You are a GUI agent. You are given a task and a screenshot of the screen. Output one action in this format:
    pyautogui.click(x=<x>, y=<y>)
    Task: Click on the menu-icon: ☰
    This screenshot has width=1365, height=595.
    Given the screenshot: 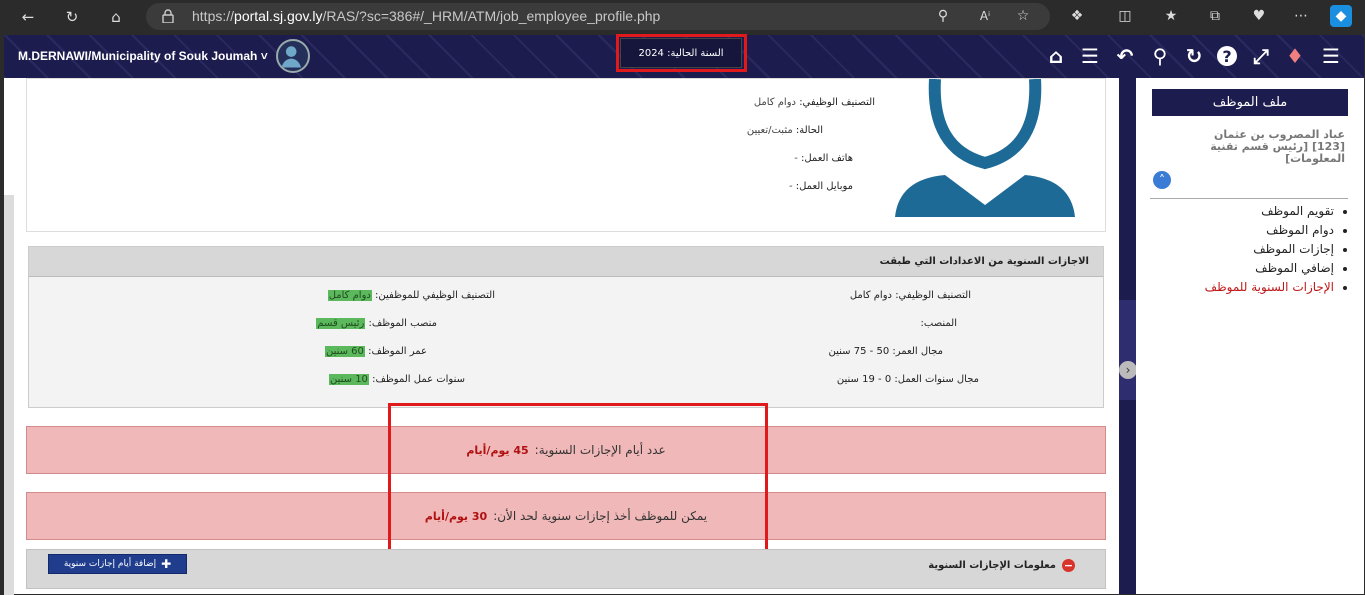 What is the action you would take?
    pyautogui.click(x=1331, y=56)
    